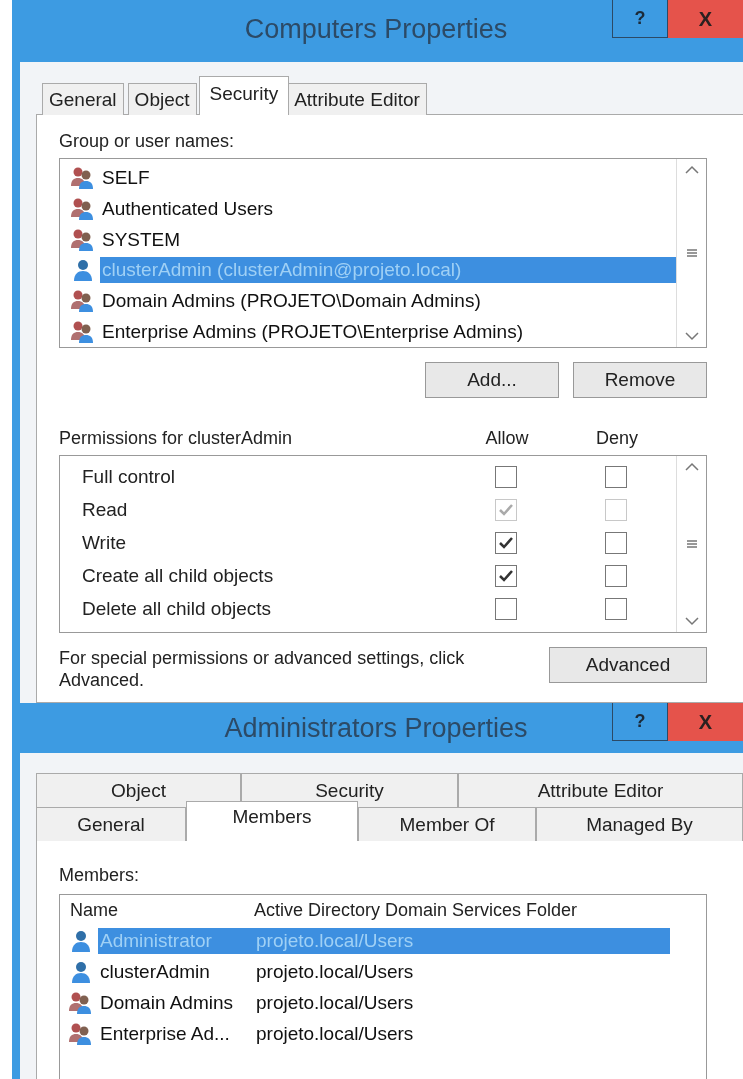 The width and height of the screenshot is (743, 1079). Describe the element at coordinates (373, 239) in the screenshot. I see `list-item: SYSTEM` at that location.